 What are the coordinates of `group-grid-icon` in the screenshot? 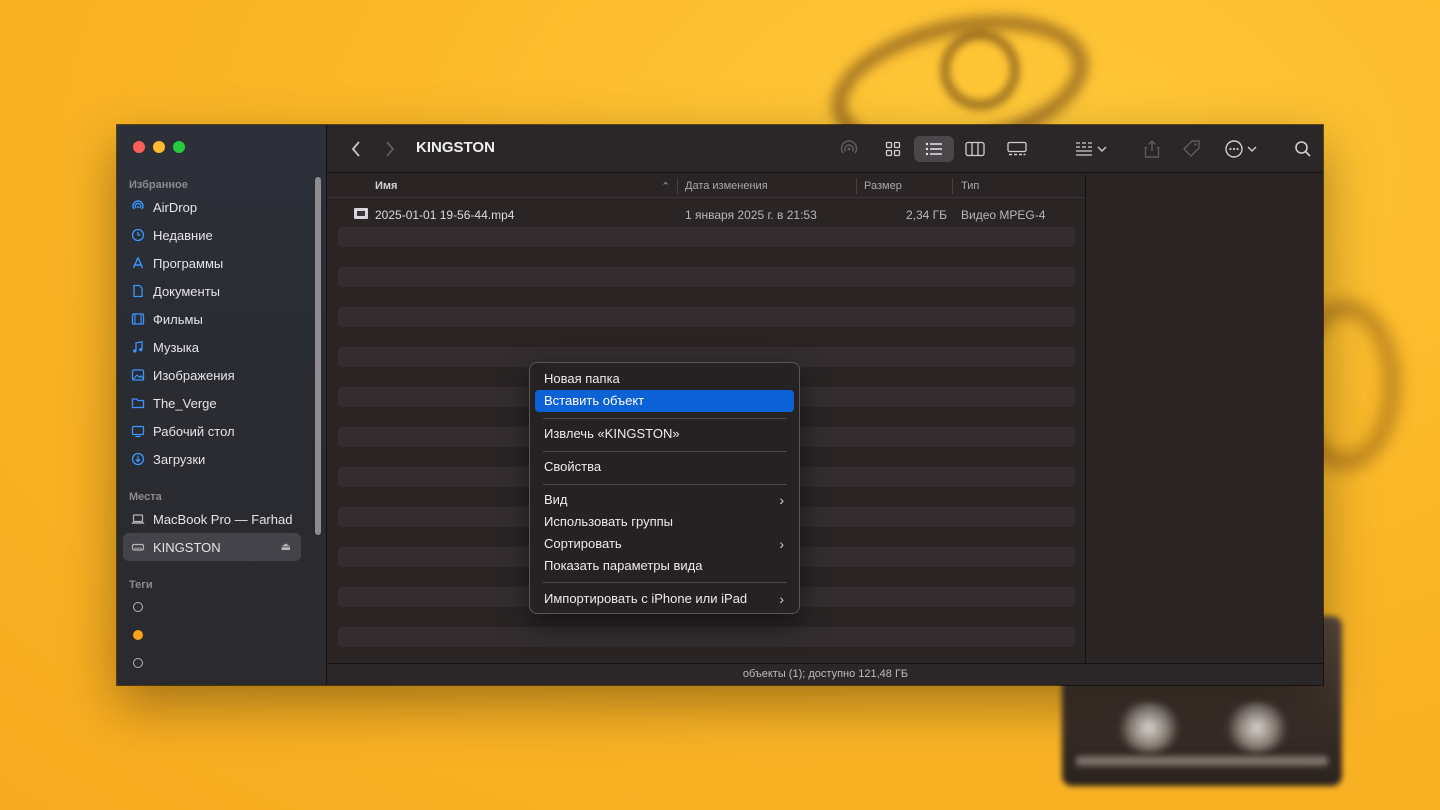 It's located at (1091, 149).